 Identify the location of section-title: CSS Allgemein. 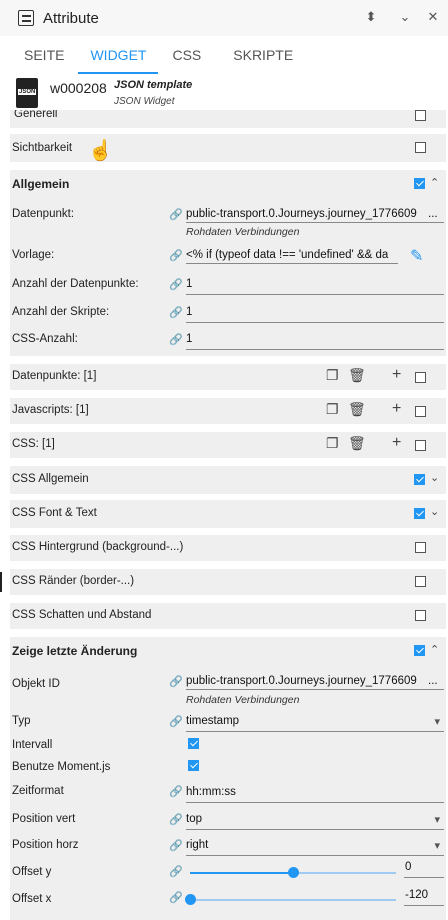
(50, 479).